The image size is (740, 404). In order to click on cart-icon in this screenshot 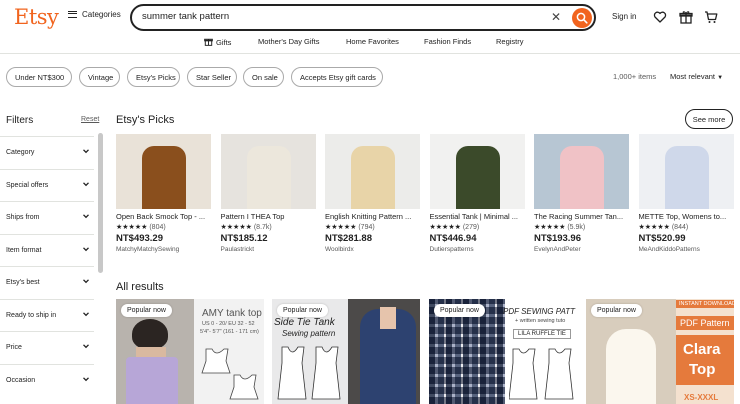, I will do `click(711, 17)`.